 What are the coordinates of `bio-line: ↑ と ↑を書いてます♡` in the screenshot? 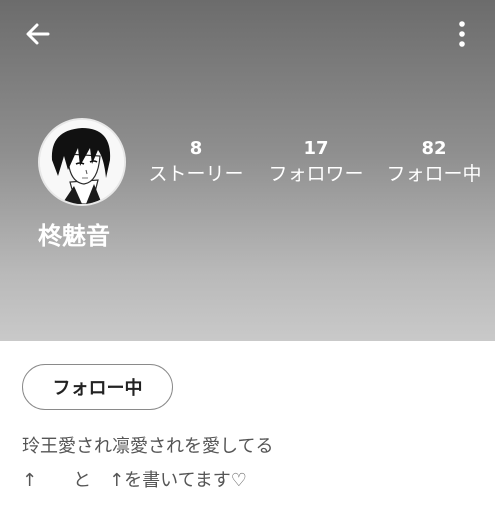 It's located at (134, 480).